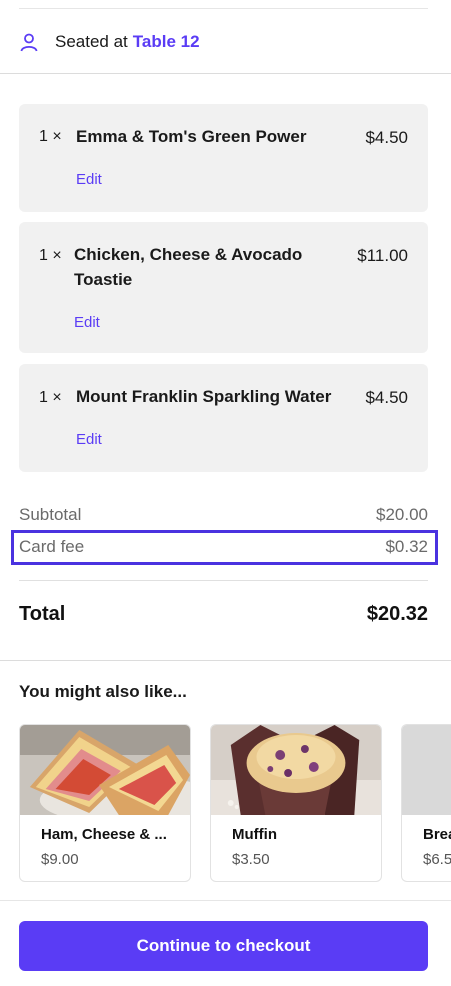 Image resolution: width=451 pixels, height=986 pixels. What do you see at coordinates (225, 900) in the screenshot?
I see `footer-divider` at bounding box center [225, 900].